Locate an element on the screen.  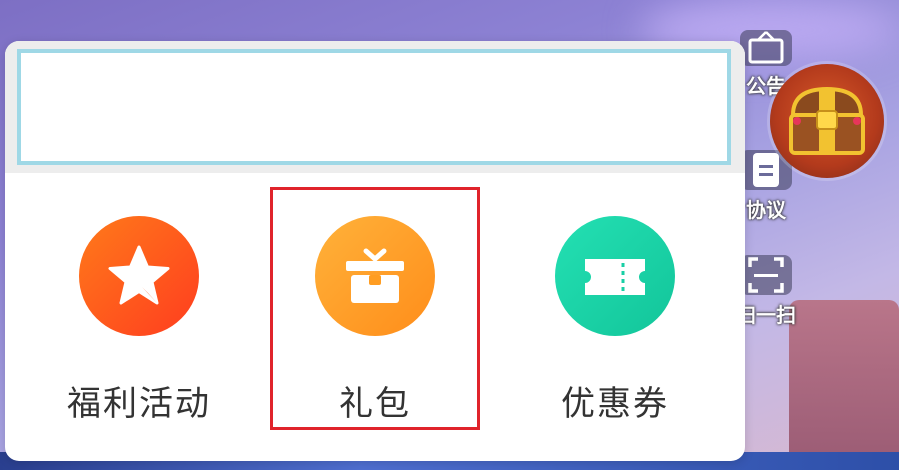
gift-icon-circle is located at coordinates (375, 276).